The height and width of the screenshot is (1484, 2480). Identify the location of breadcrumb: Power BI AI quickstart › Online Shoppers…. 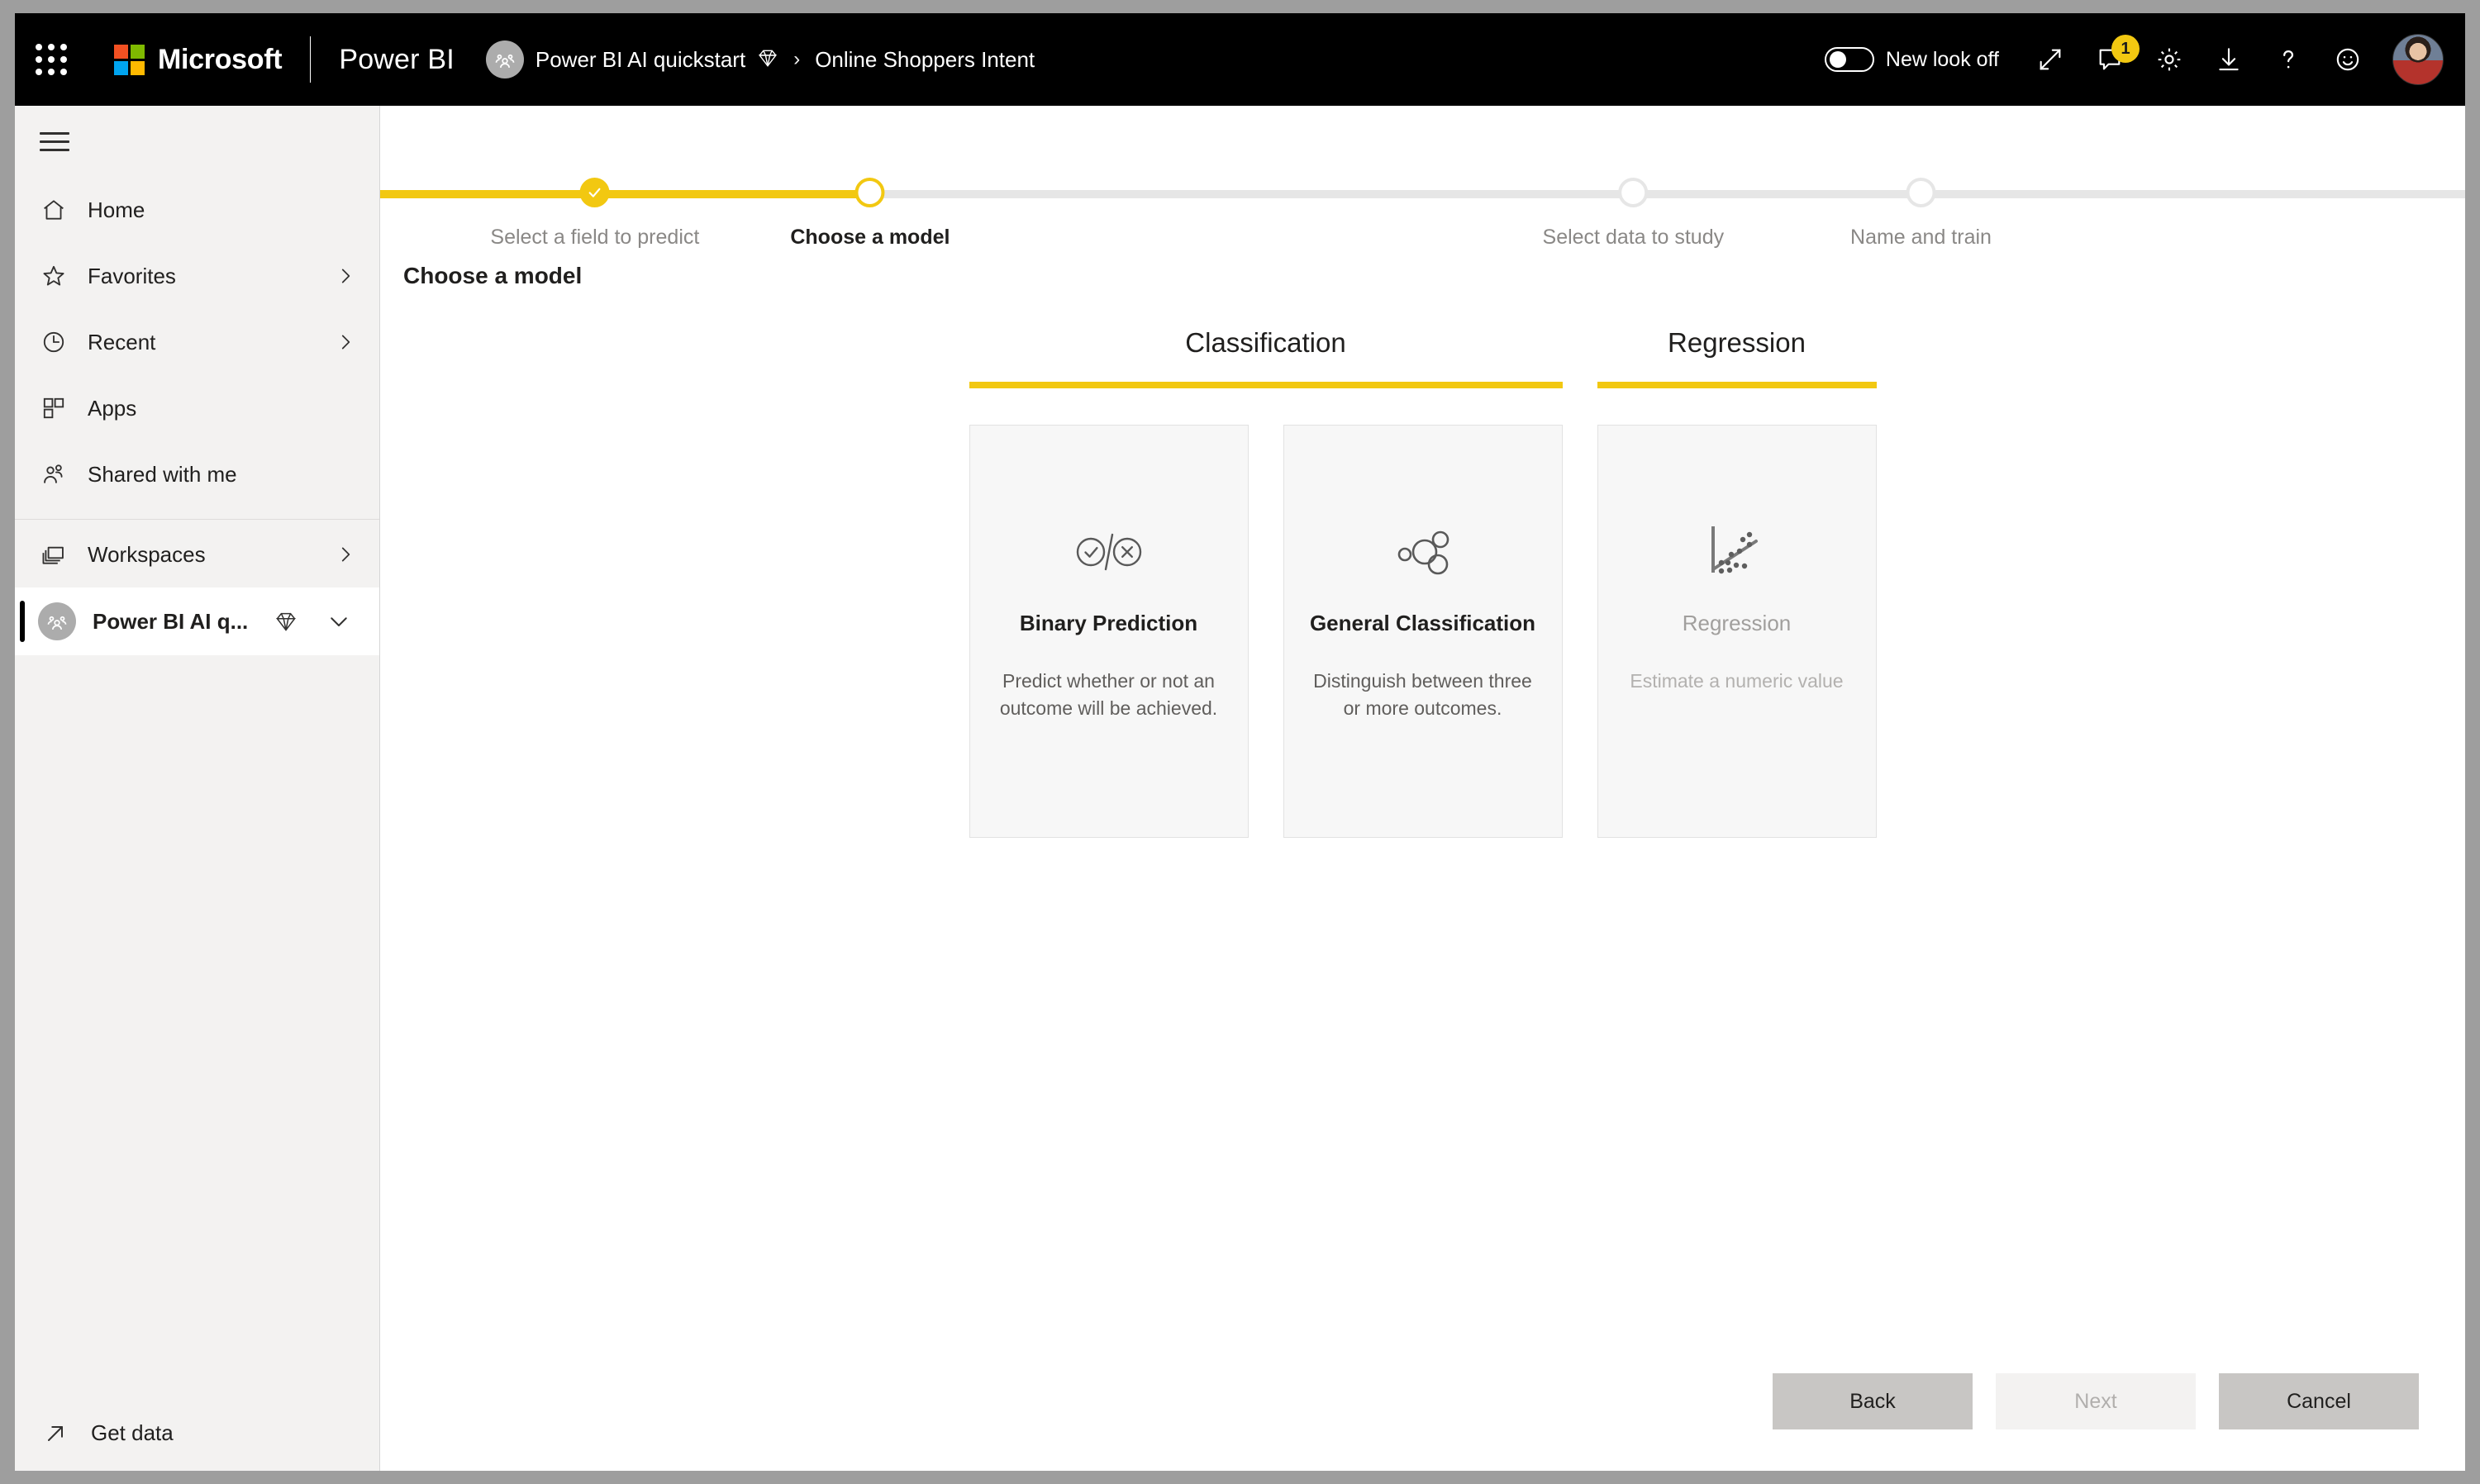
(760, 59).